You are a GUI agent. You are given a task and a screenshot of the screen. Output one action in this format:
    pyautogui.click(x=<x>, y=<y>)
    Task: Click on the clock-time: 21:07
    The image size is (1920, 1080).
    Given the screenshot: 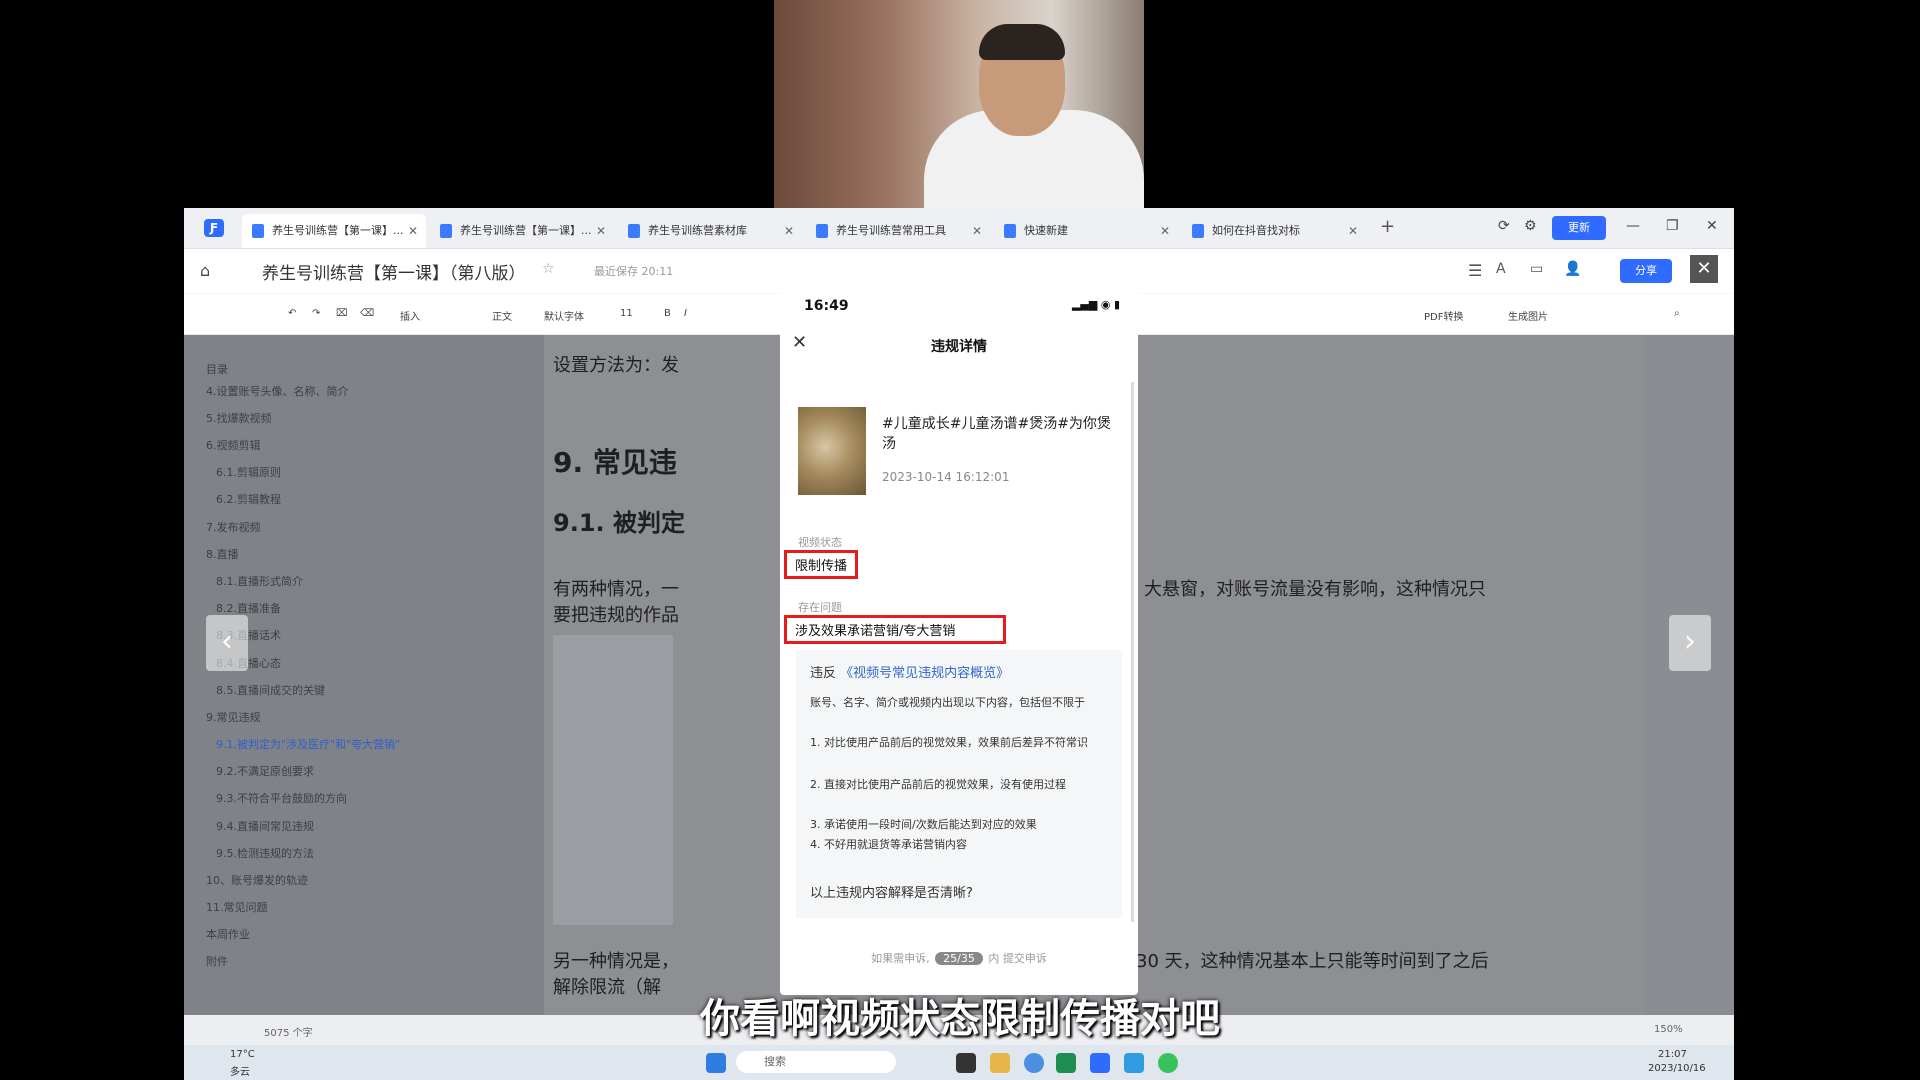 What is the action you would take?
    pyautogui.click(x=1672, y=1054)
    